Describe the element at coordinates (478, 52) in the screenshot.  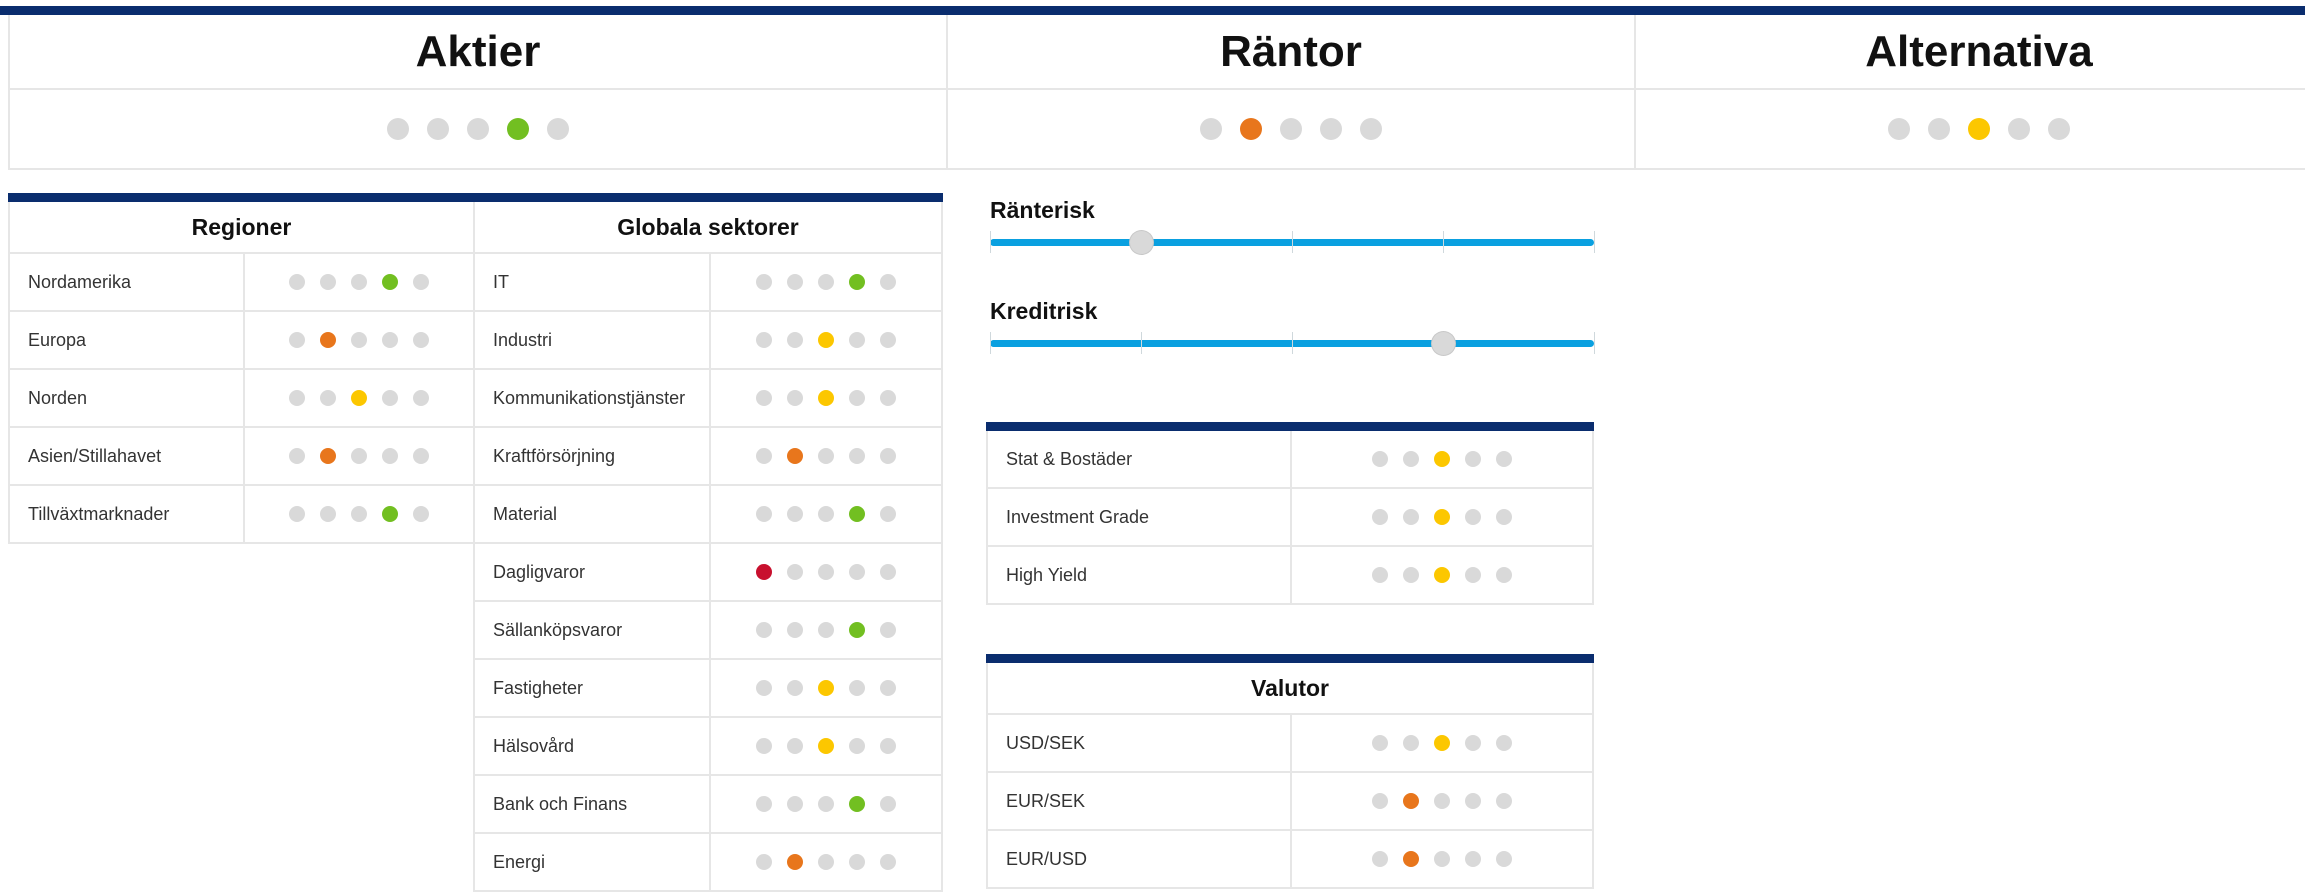
I see `asset-class-title: Aktier` at that location.